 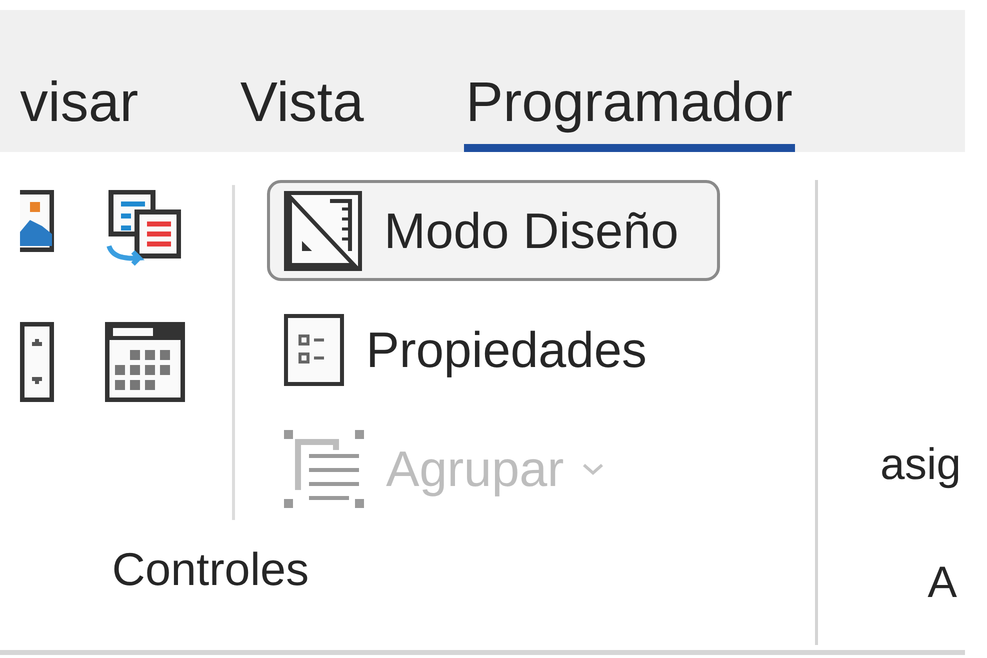 What do you see at coordinates (314, 350) in the screenshot?
I see `properties-icon` at bounding box center [314, 350].